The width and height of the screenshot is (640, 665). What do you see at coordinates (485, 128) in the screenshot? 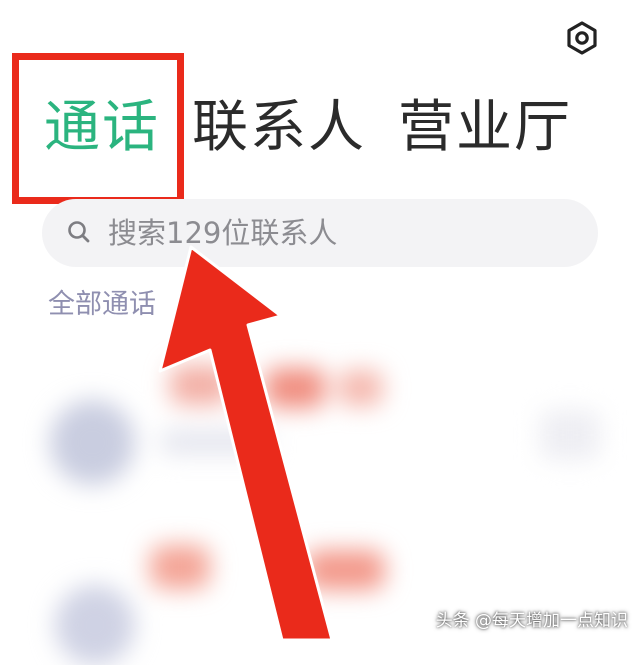
I see `tab-business-hall: 营业厅` at bounding box center [485, 128].